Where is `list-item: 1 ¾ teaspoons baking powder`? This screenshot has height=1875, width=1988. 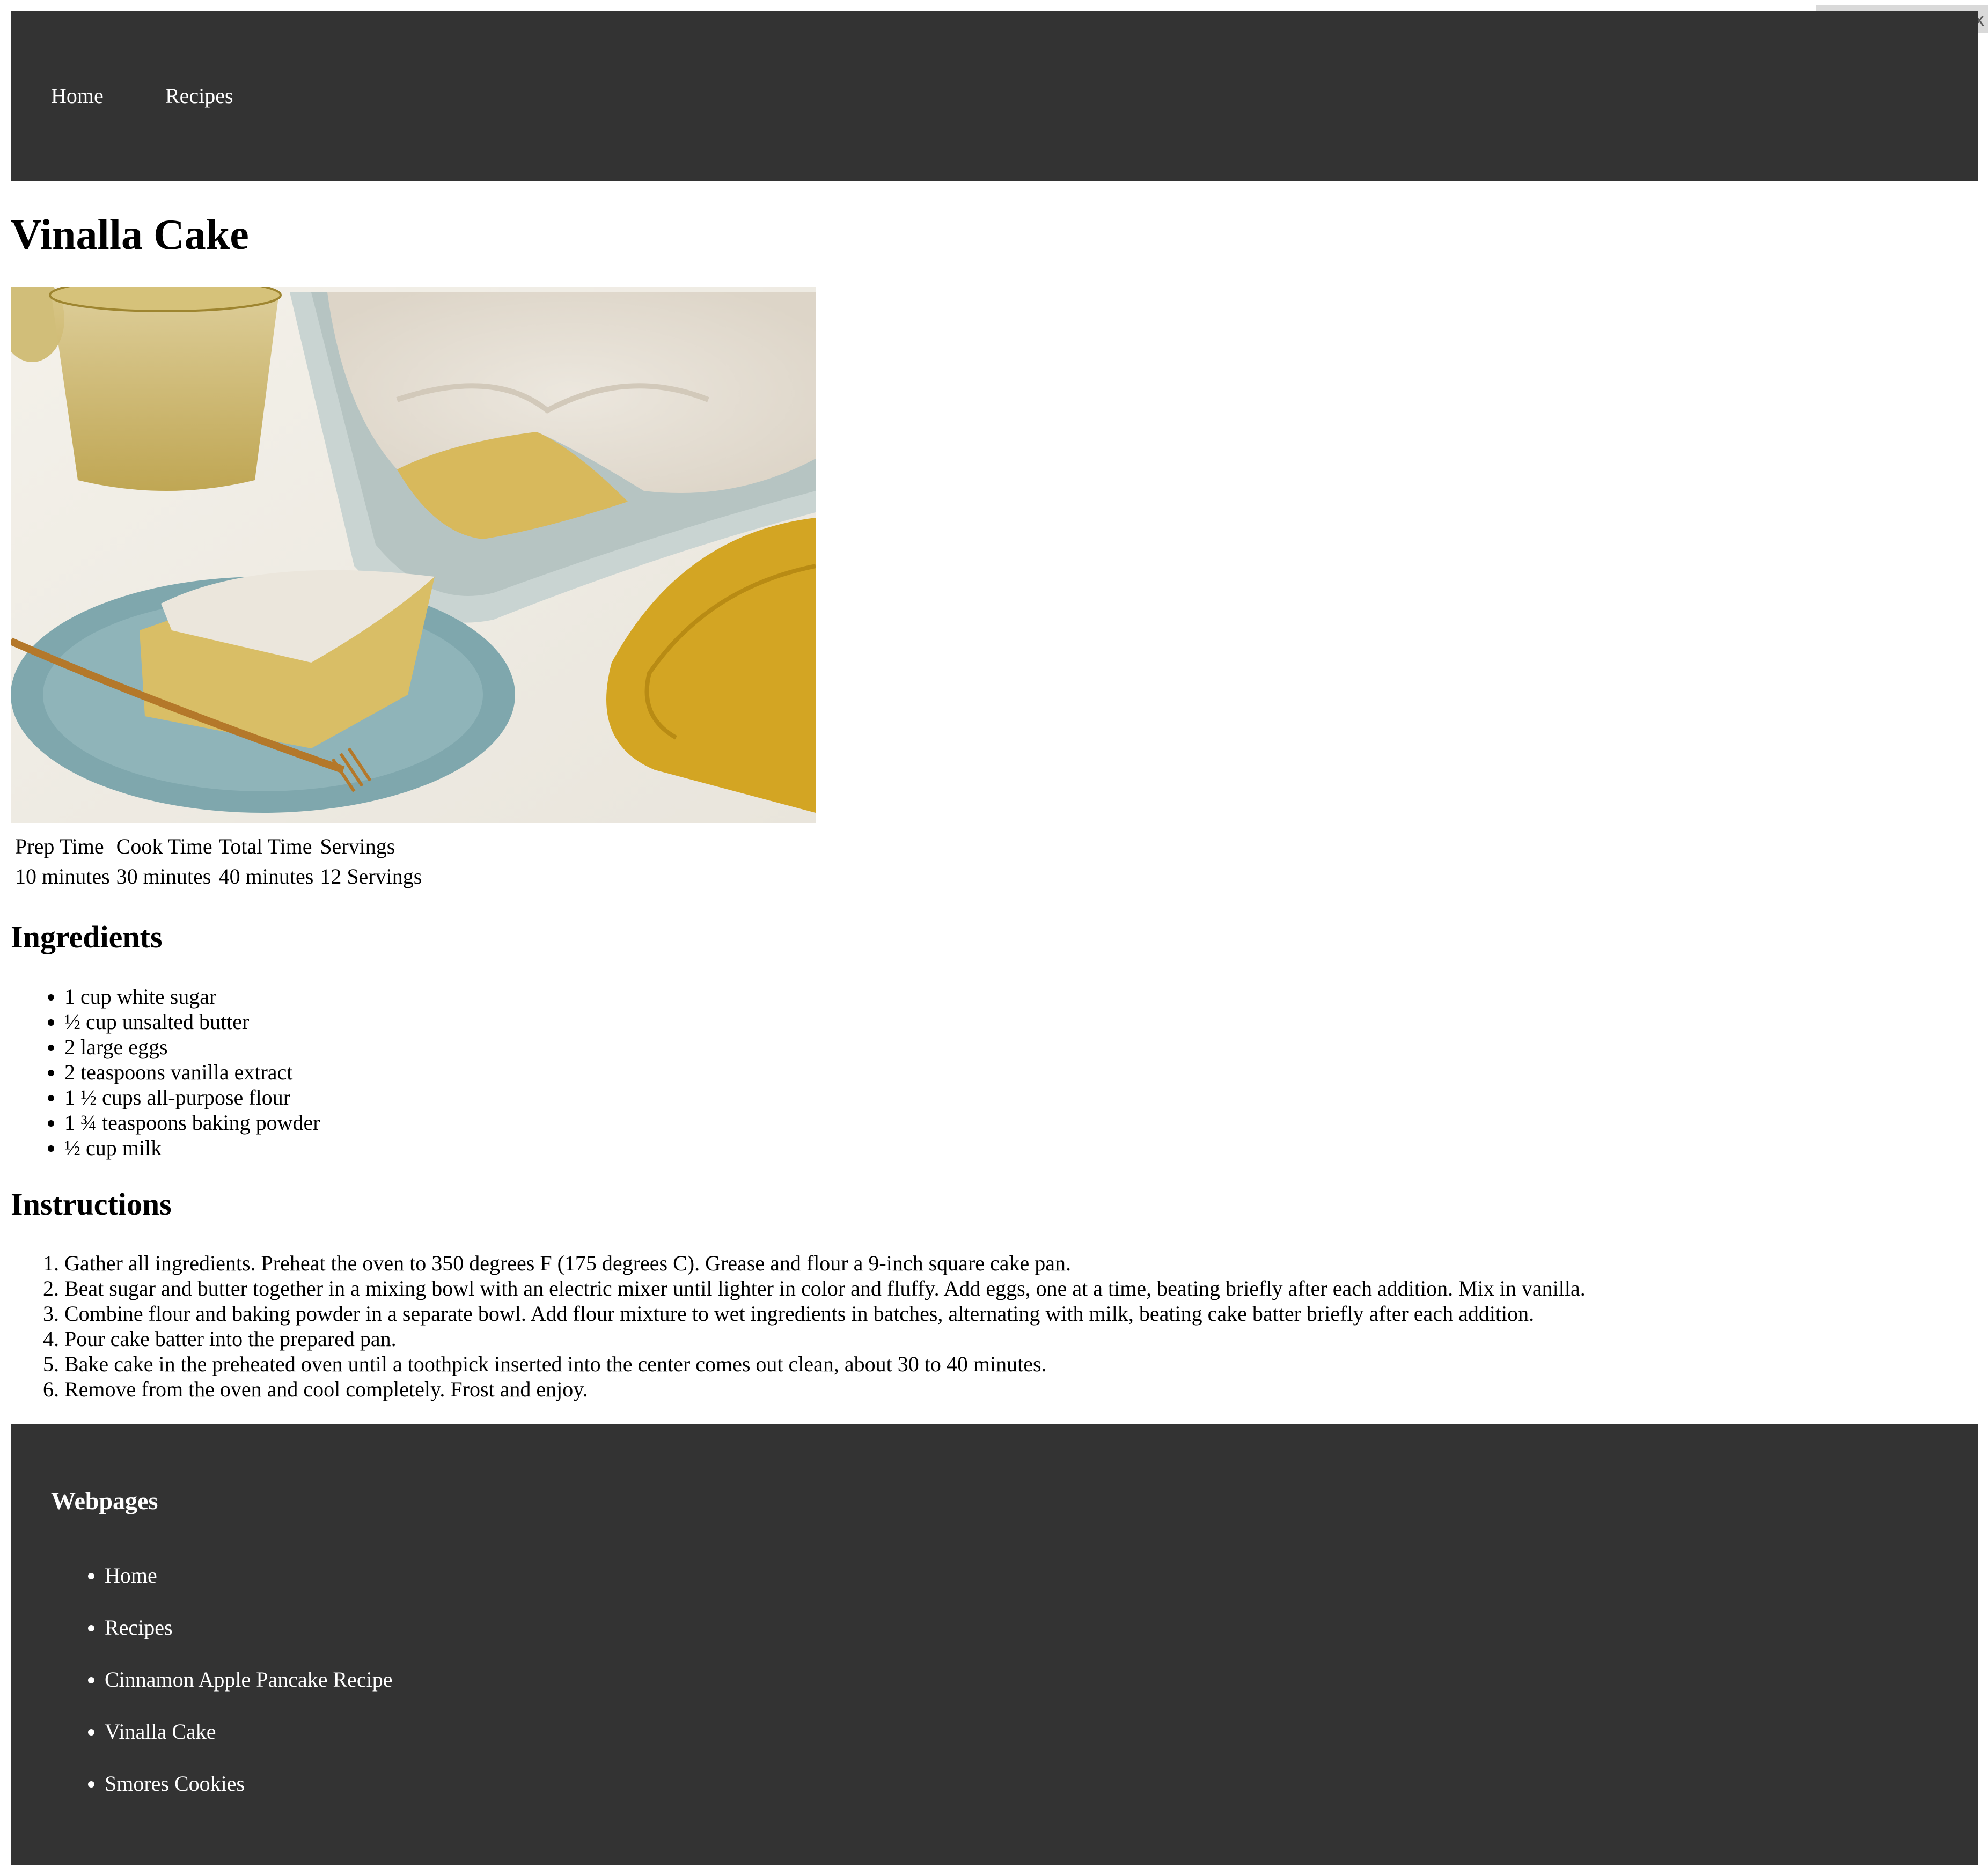
list-item: 1 ¾ teaspoons baking powder is located at coordinates (192, 1122).